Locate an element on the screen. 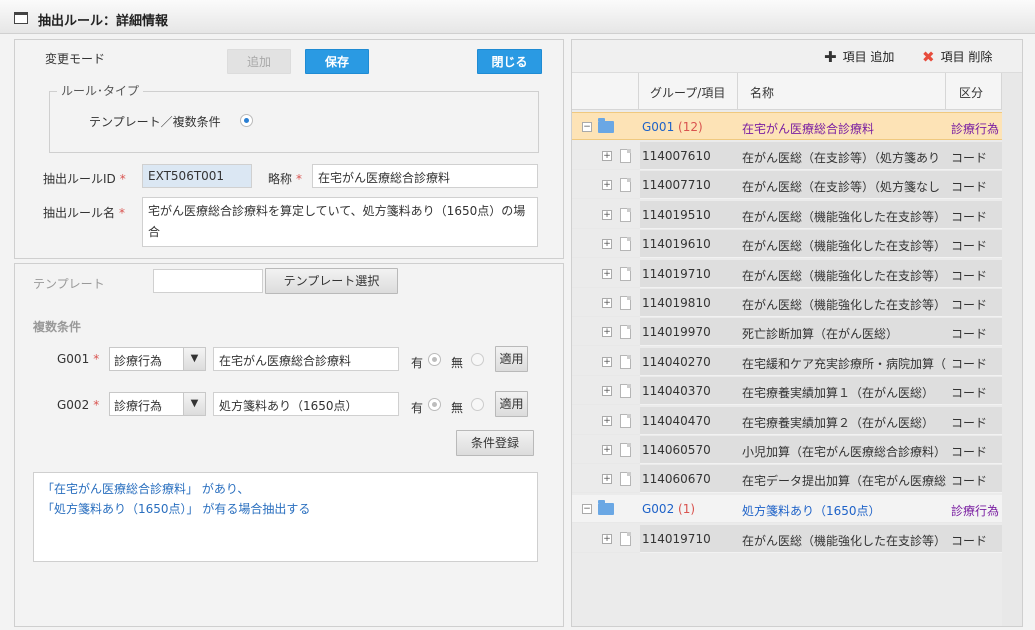 The height and width of the screenshot is (630, 1035). item-name: 在宅療養実績加算２（在がん医総） is located at coordinates (838, 422).